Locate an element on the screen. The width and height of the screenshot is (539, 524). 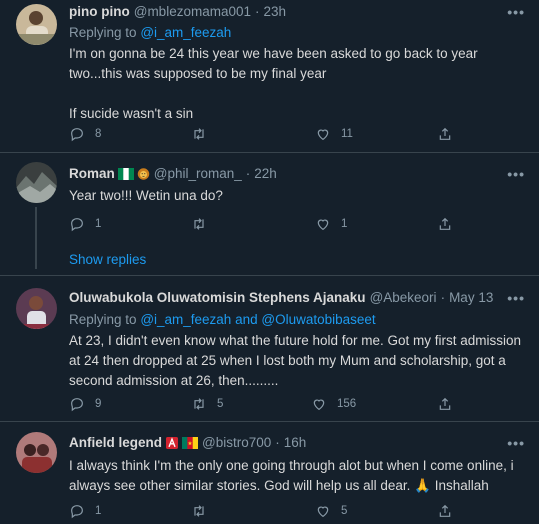
display-name: Roman is located at coordinates (92, 173).